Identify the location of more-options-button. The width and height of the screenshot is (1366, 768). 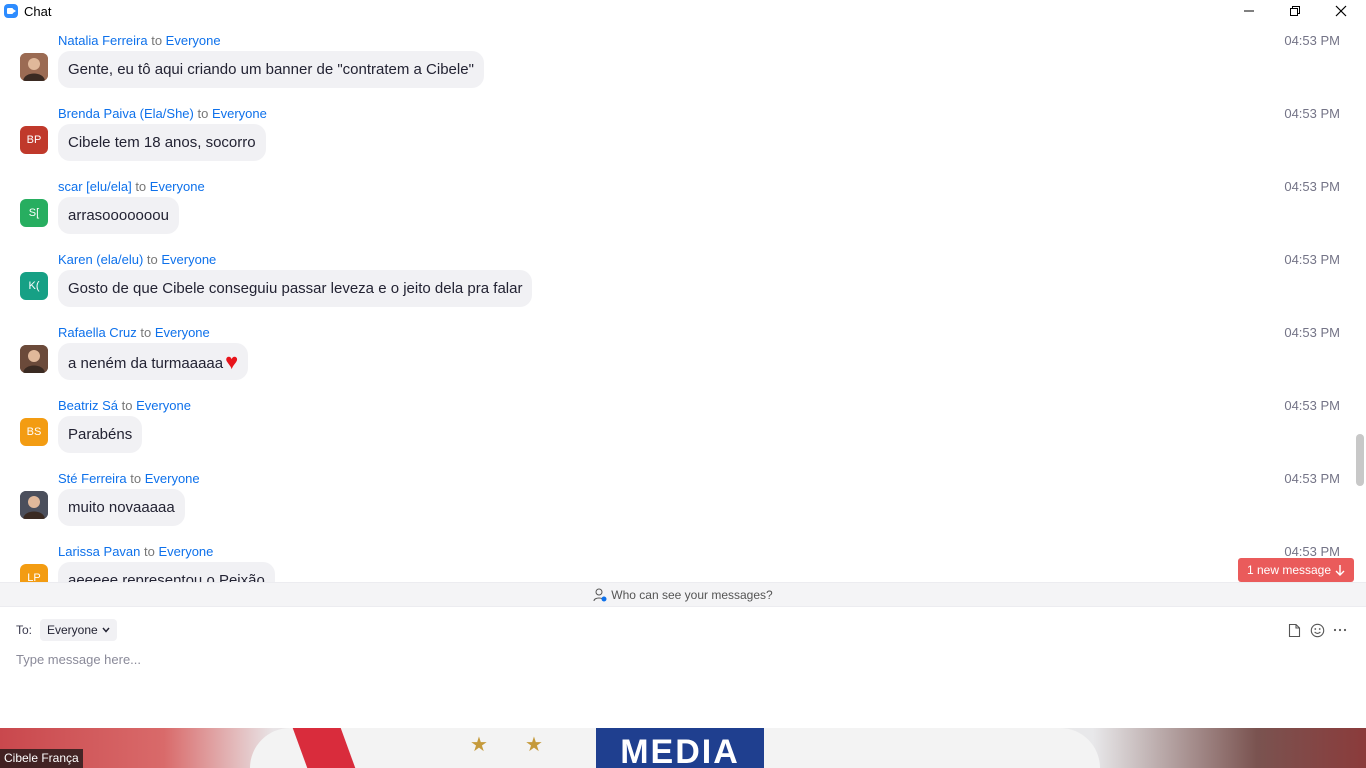
(1340, 630).